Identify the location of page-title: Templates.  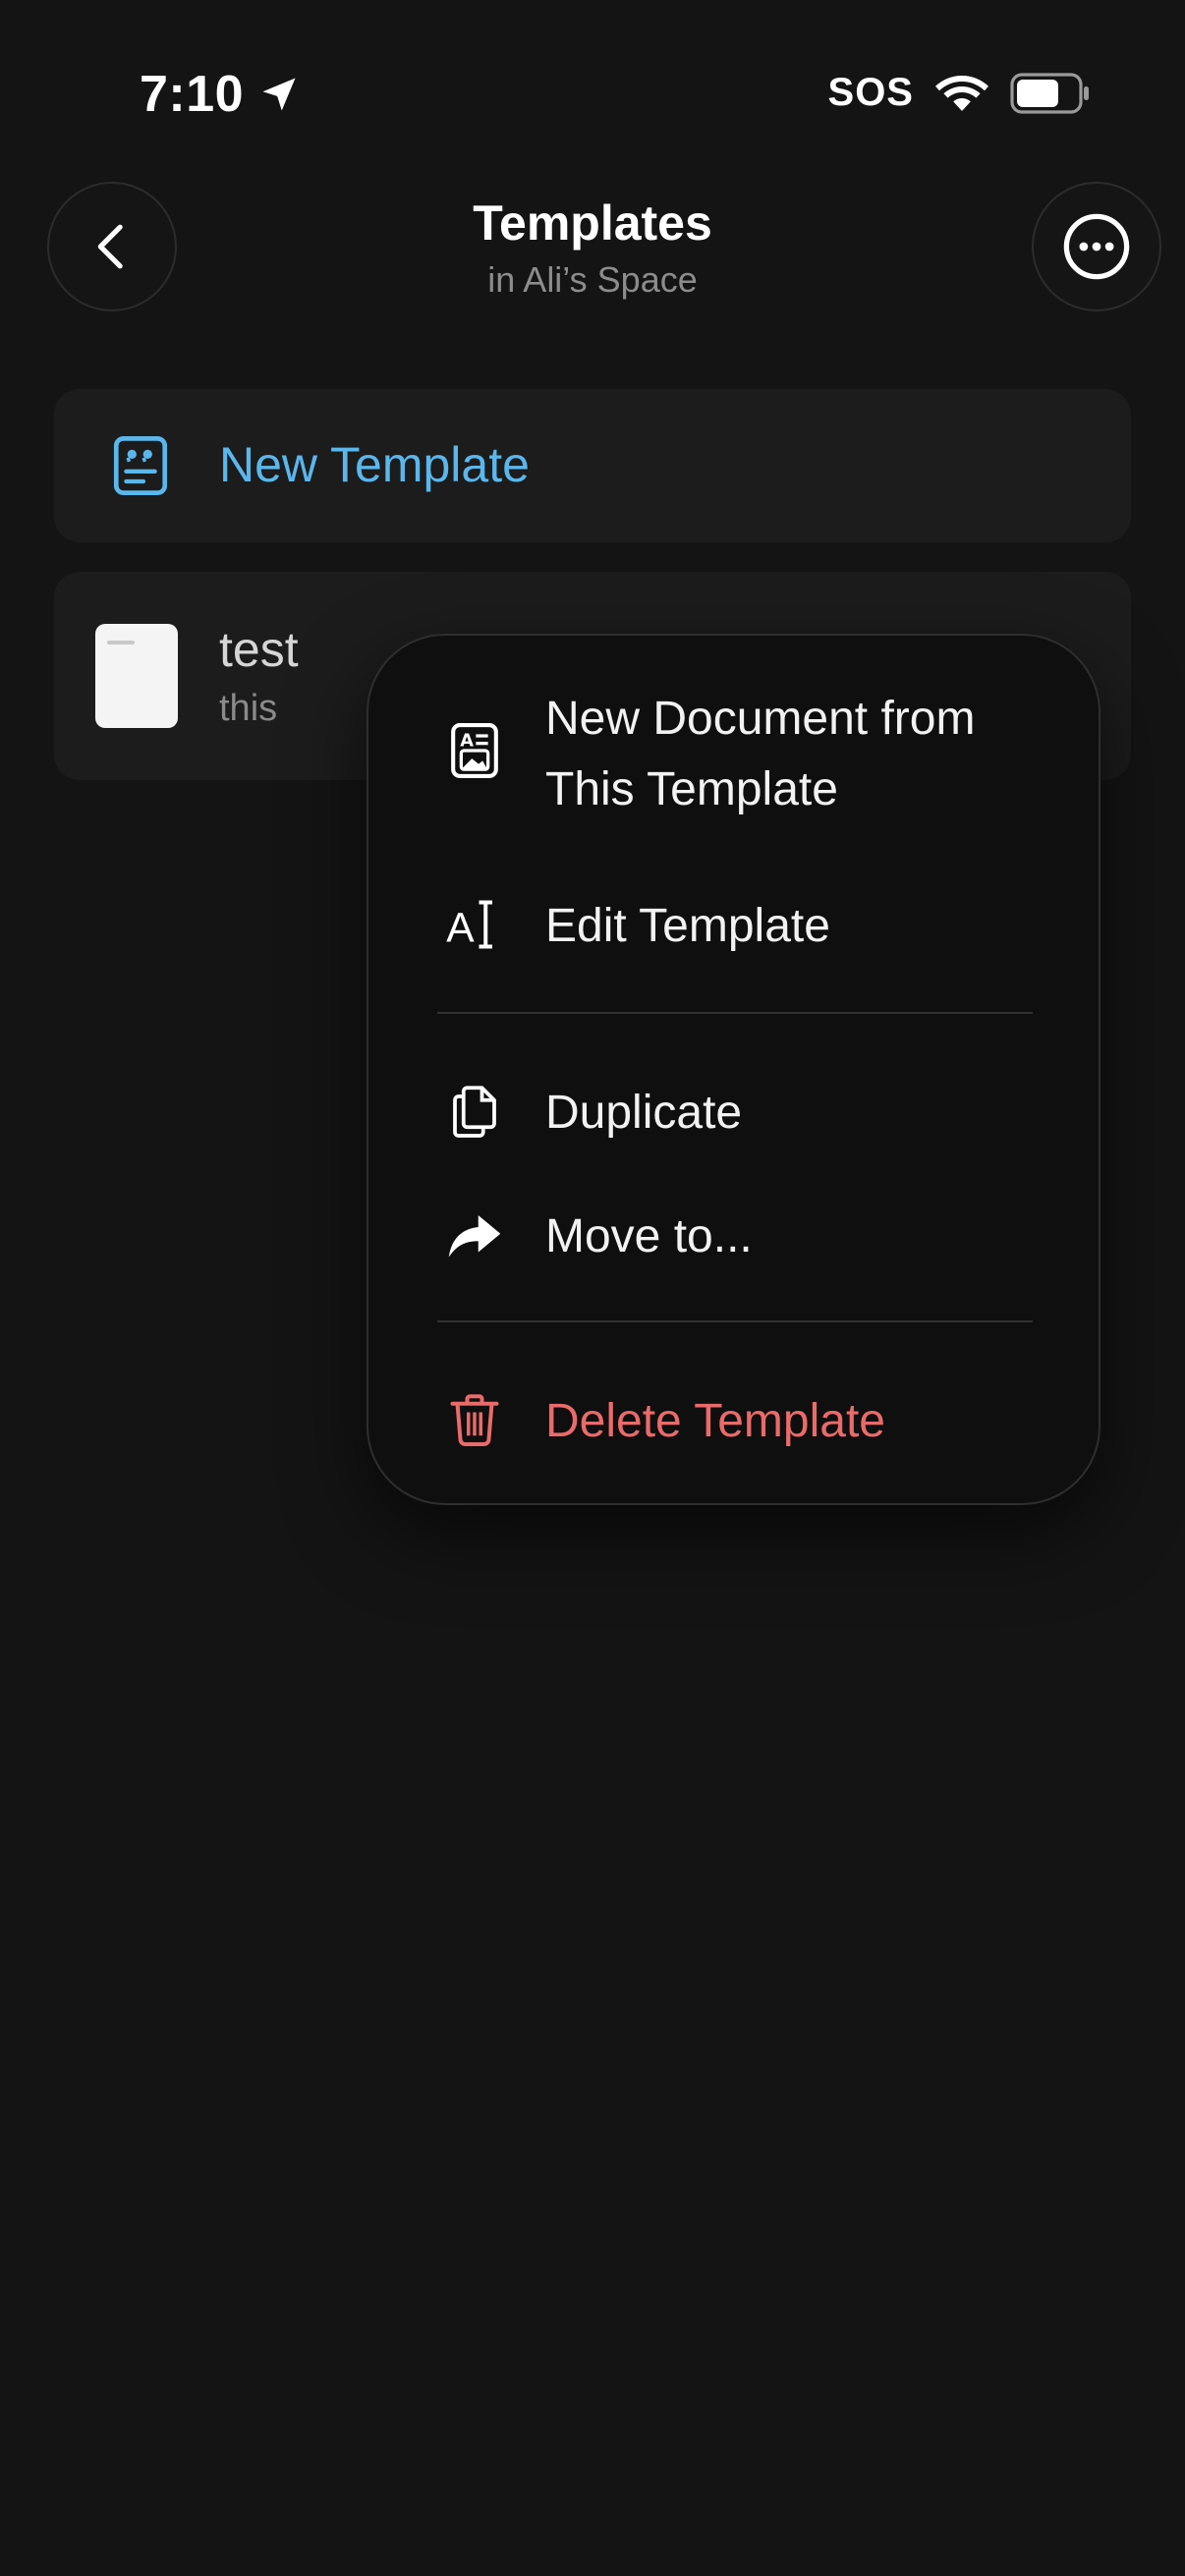
(592, 223).